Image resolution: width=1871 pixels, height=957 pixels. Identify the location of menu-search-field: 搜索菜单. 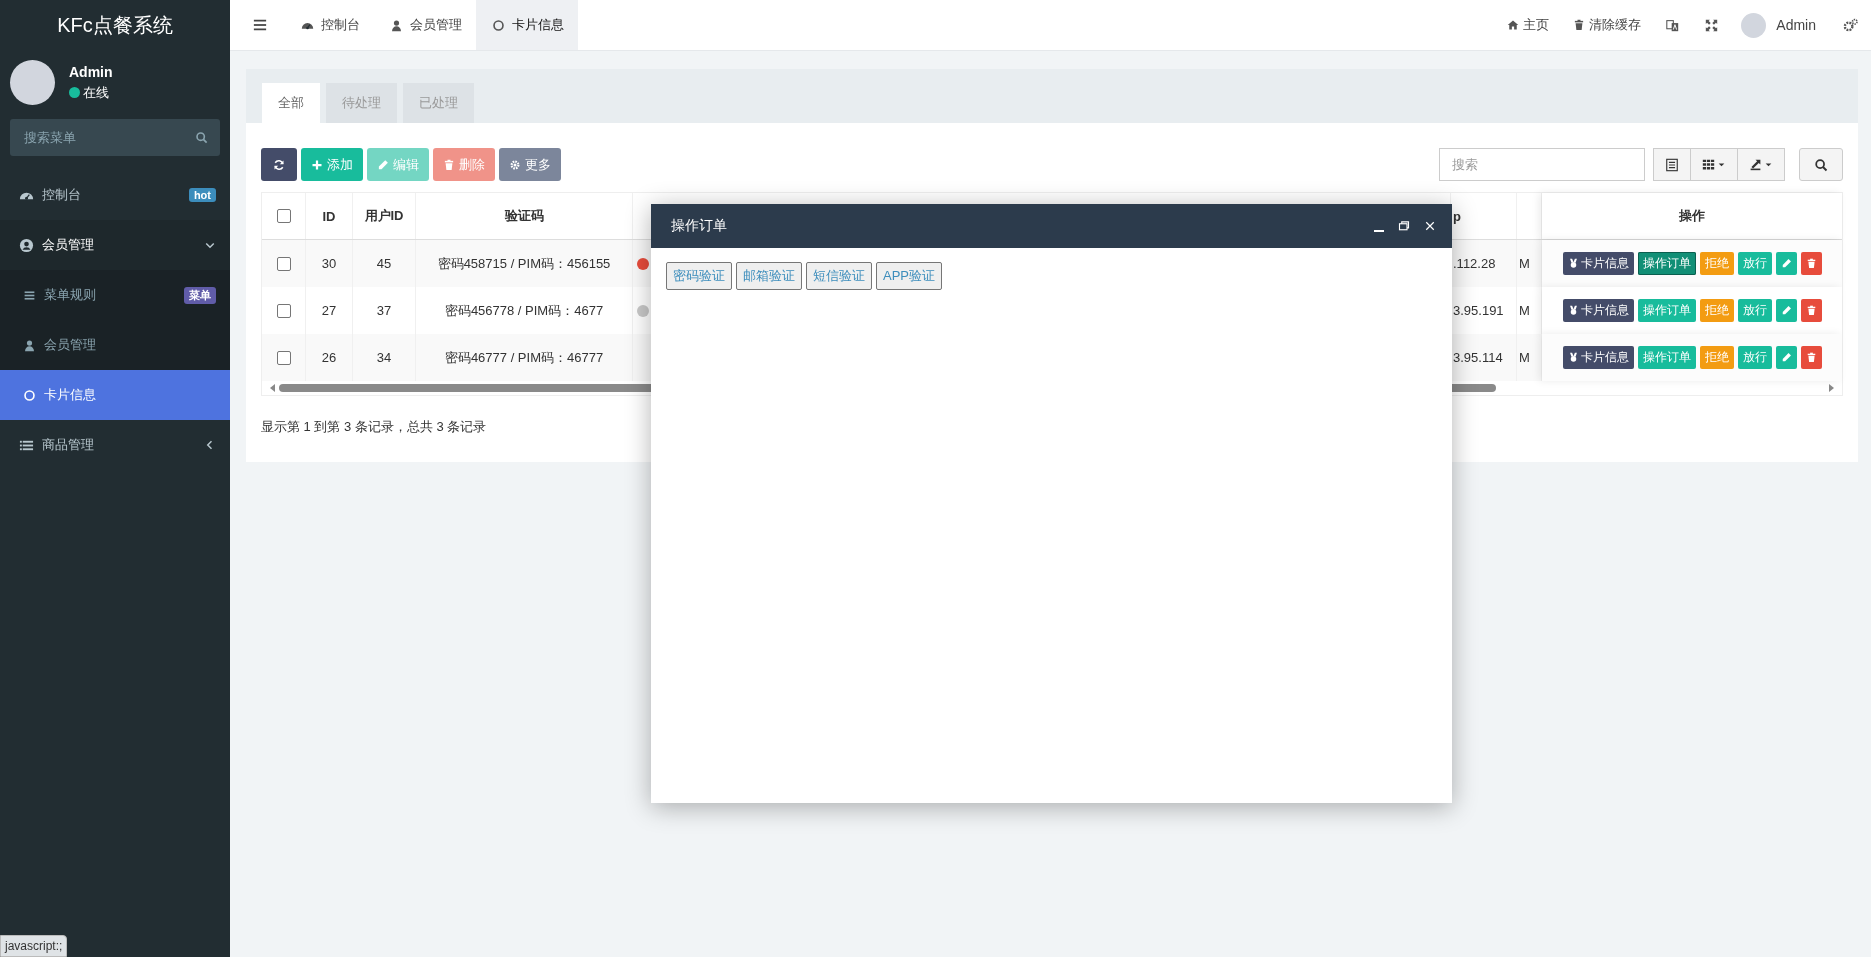
(115, 137).